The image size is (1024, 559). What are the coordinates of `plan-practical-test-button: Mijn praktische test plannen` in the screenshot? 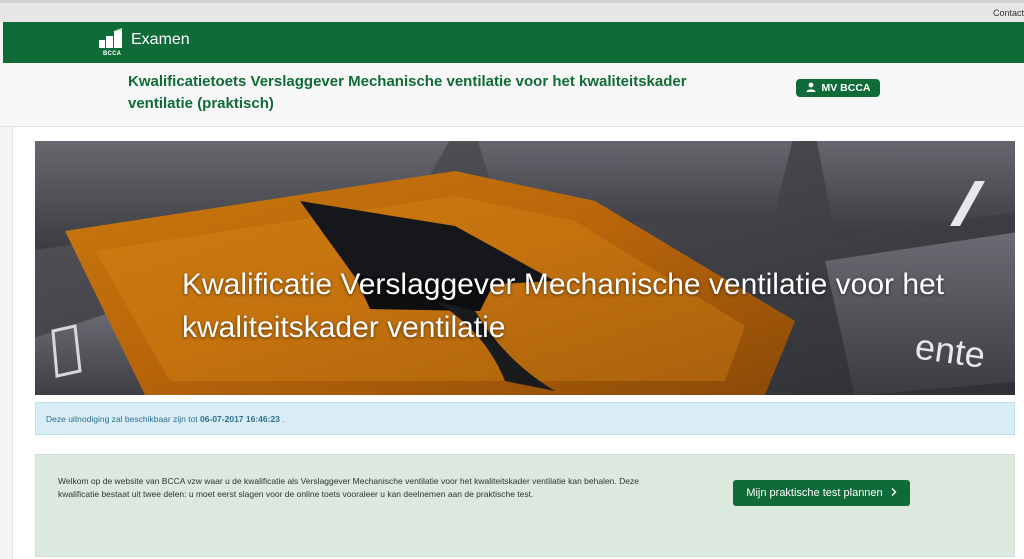 It's located at (821, 493).